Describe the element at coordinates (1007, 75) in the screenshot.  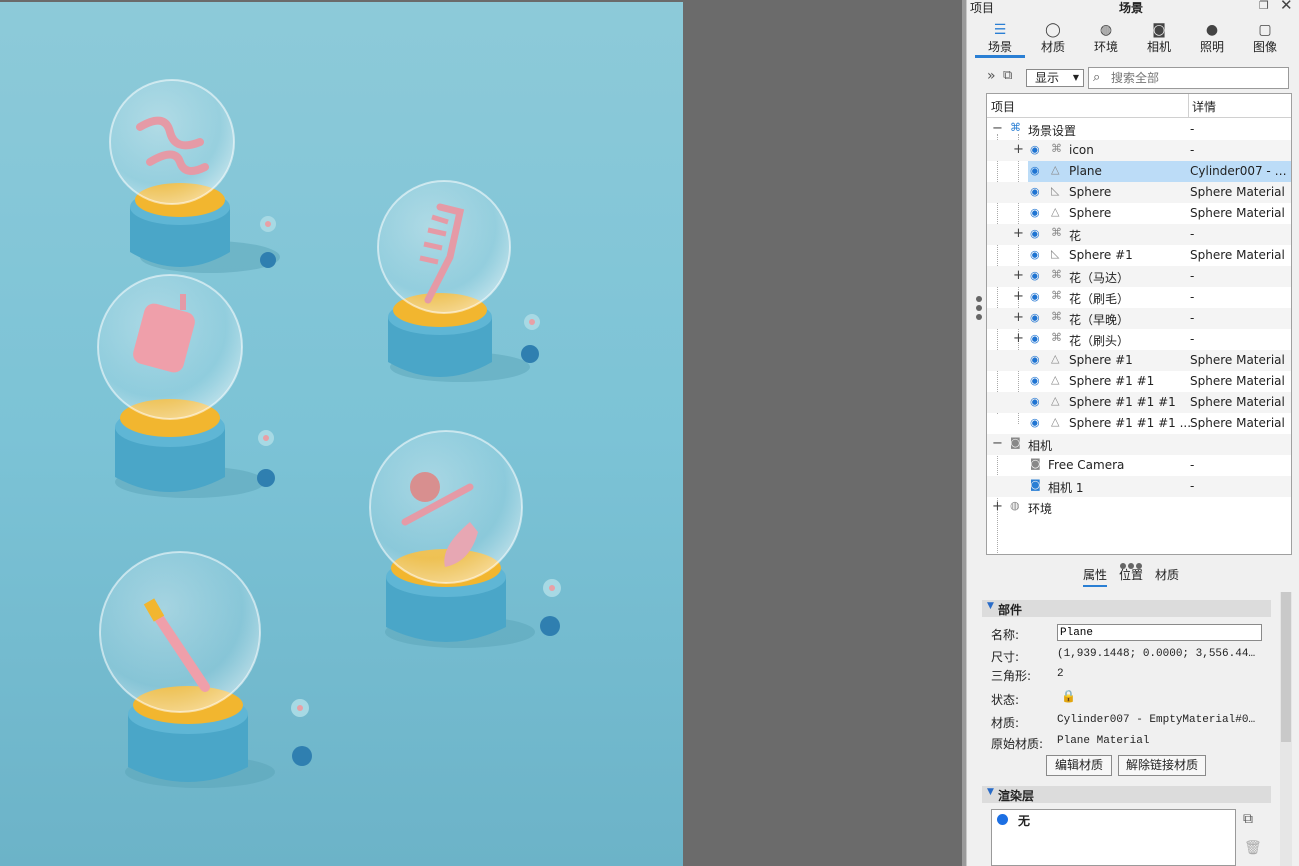
I see `filter-icon: ⧉` at that location.